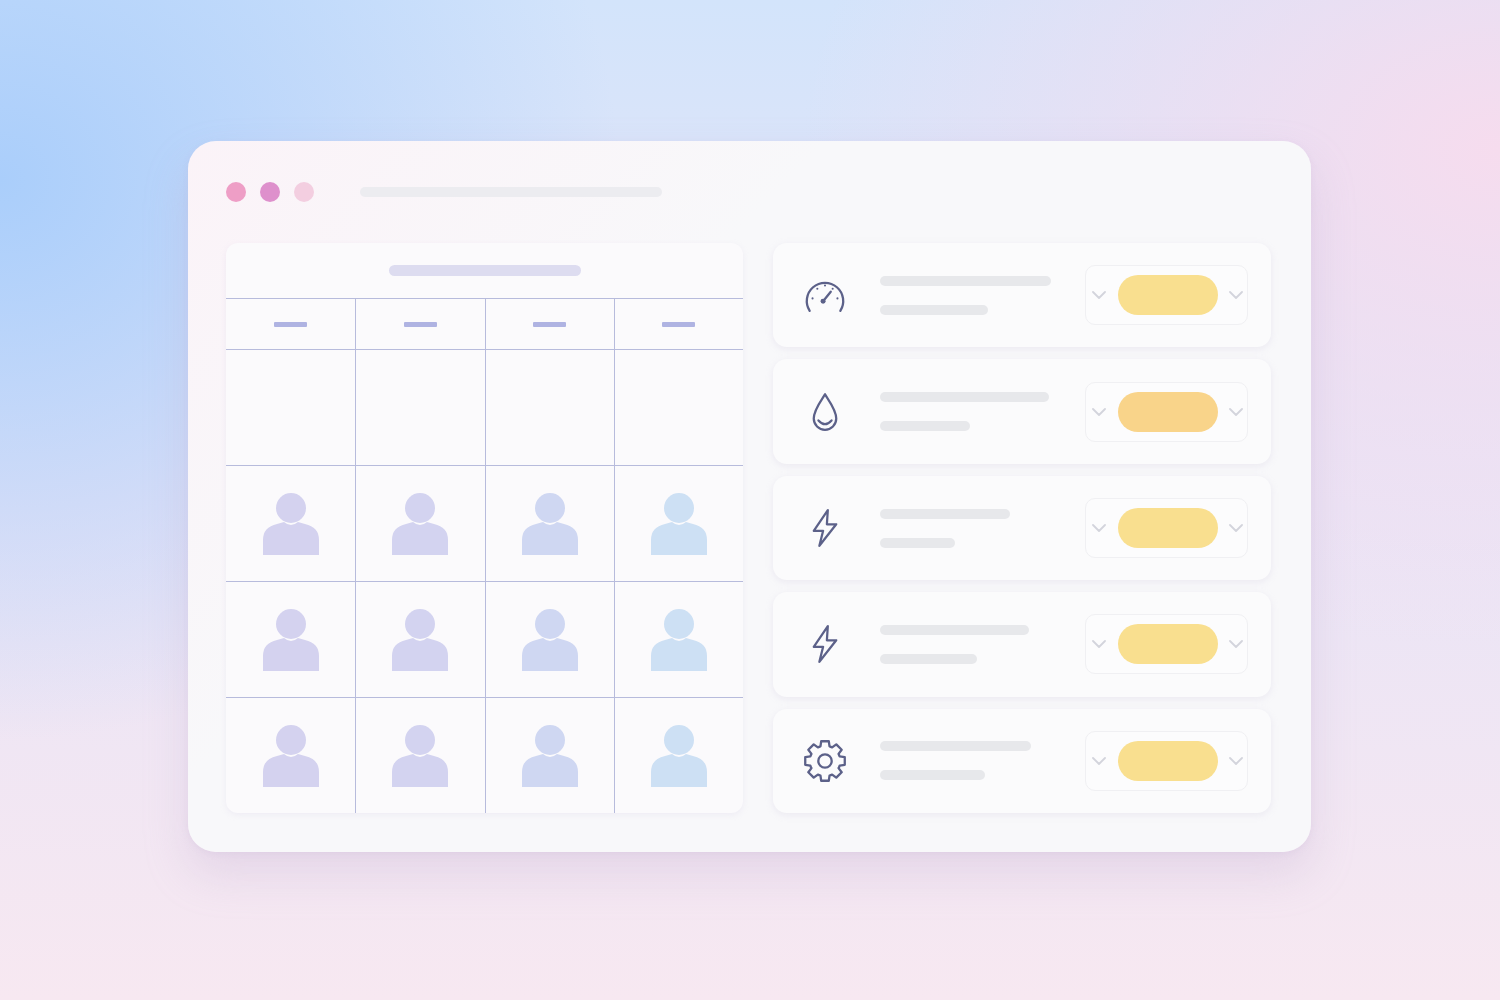 The width and height of the screenshot is (1500, 1000). Describe the element at coordinates (825, 411) in the screenshot. I see `drop-icon` at that location.